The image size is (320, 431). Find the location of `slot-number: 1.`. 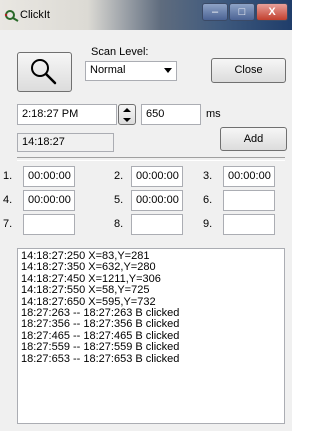

slot-number: 1. is located at coordinates (8, 176).